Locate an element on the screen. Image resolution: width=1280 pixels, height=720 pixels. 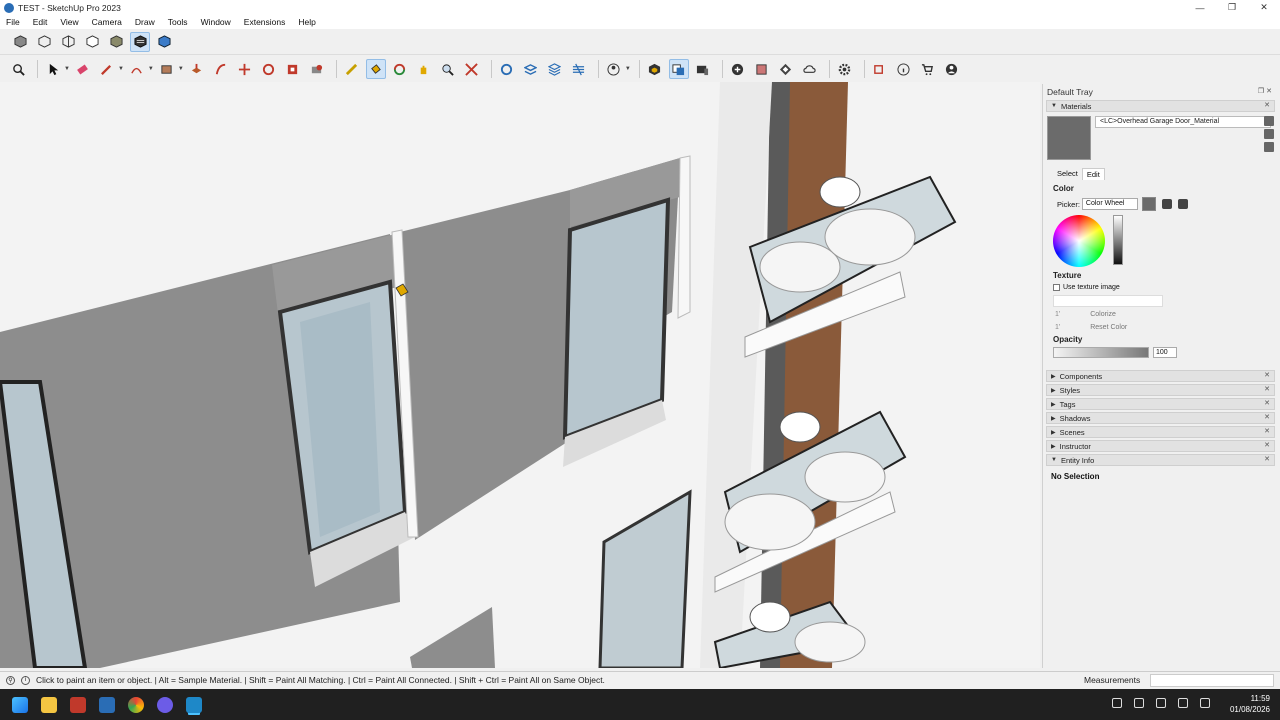
create-material-icon is located at coordinates (1269, 134).